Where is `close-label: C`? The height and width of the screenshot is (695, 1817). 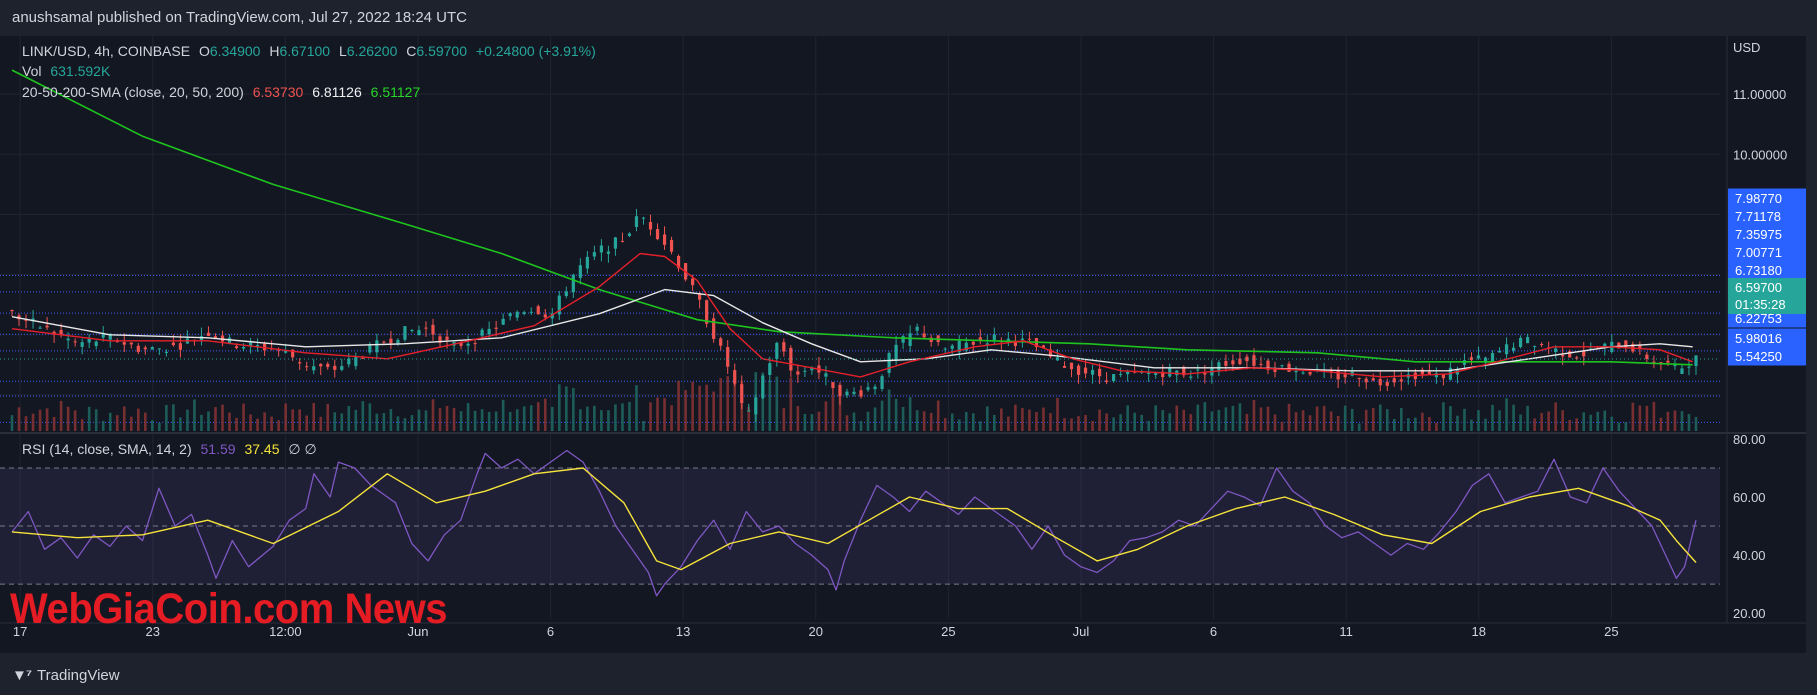
close-label: C is located at coordinates (411, 51).